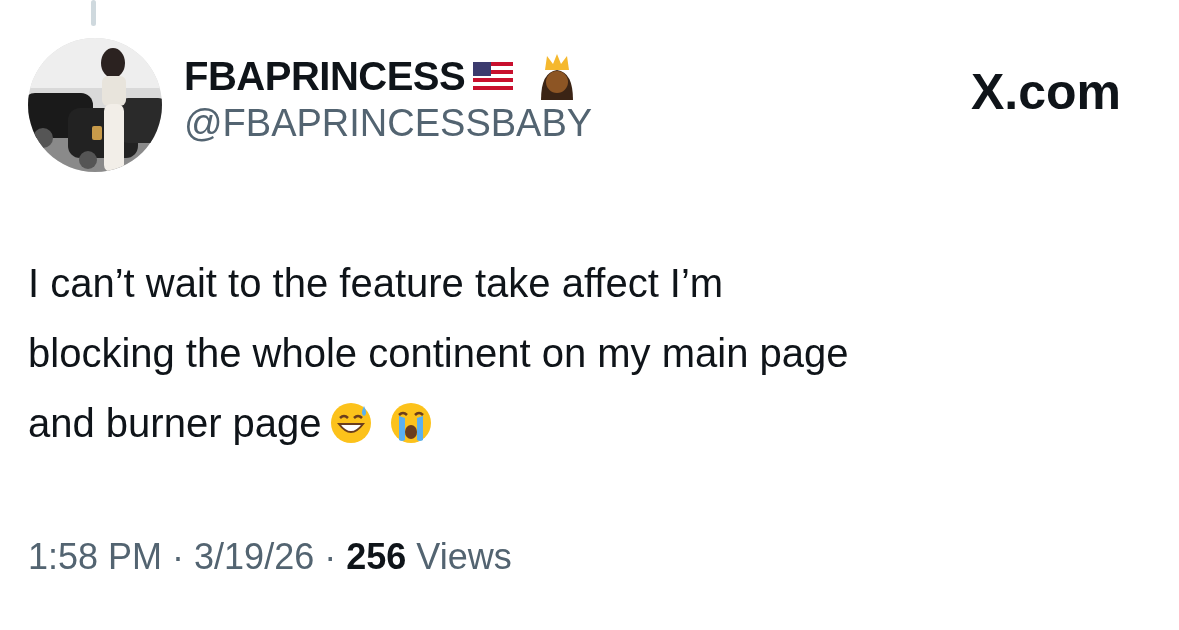 This screenshot has height=630, width=1179. What do you see at coordinates (493, 76) in the screenshot?
I see `flag-icon` at bounding box center [493, 76].